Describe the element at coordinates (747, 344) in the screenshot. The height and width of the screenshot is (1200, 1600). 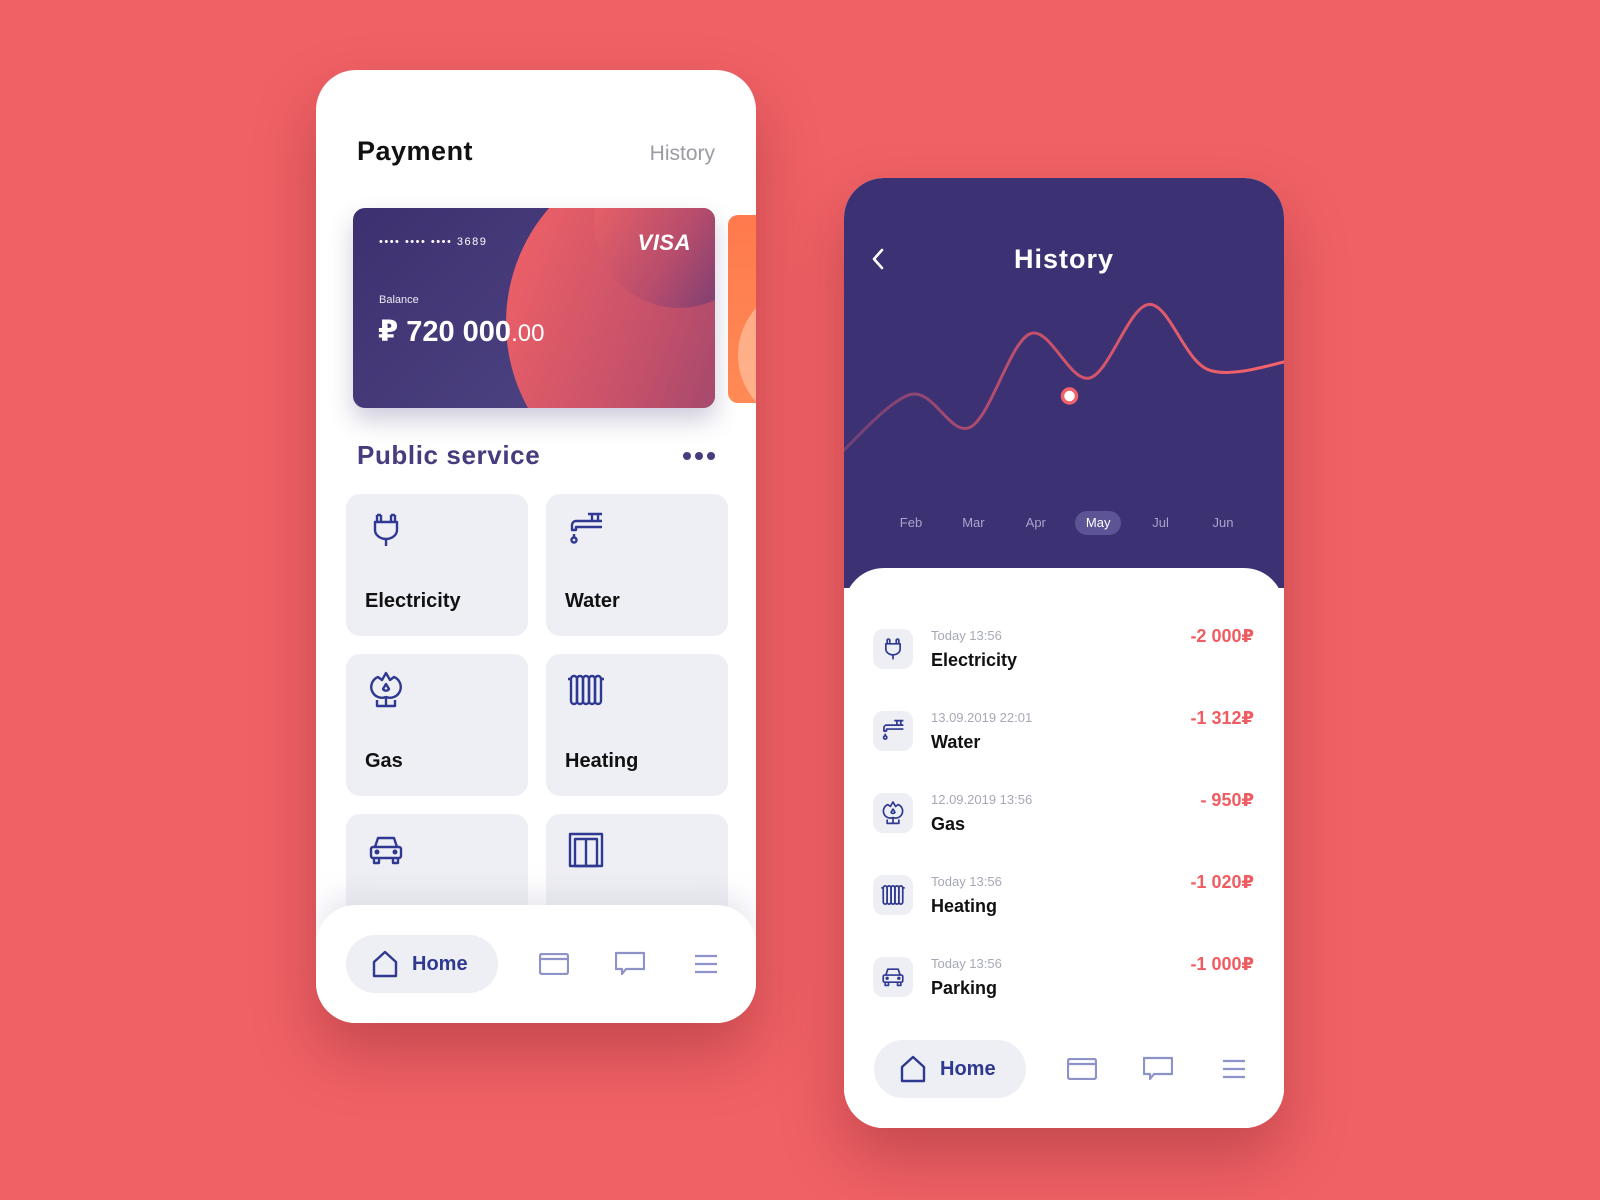
I see `card-decoration` at that location.